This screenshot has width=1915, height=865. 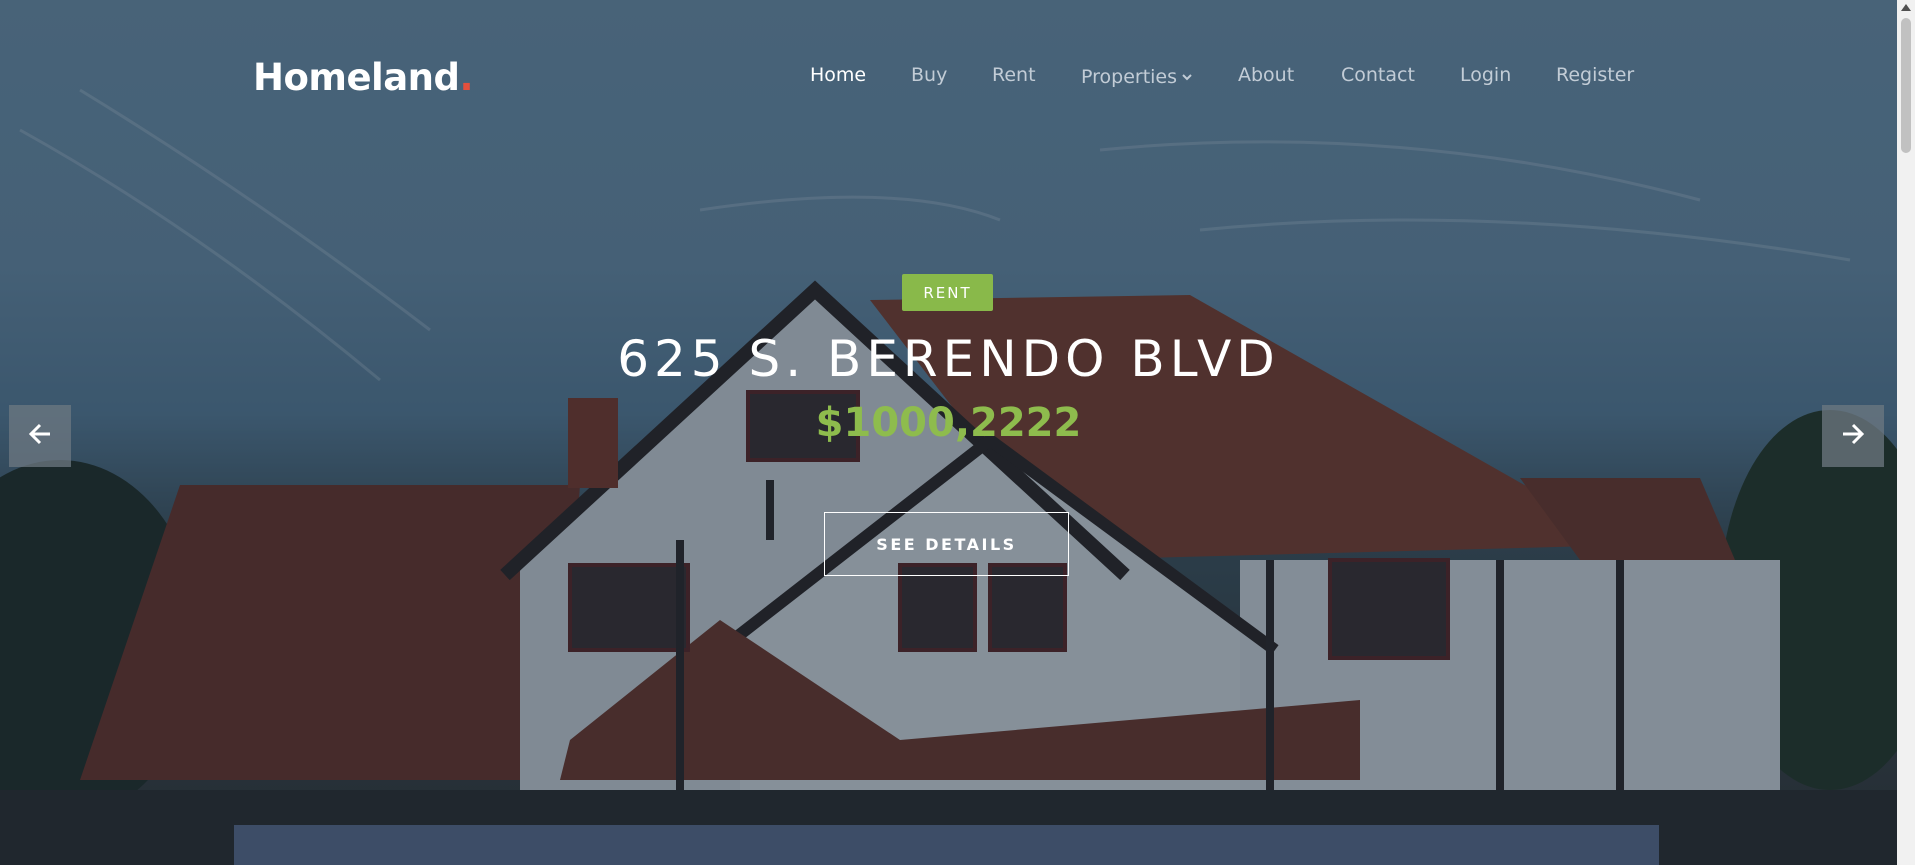 What do you see at coordinates (1906, 7) in the screenshot?
I see `scroll-up-icon` at bounding box center [1906, 7].